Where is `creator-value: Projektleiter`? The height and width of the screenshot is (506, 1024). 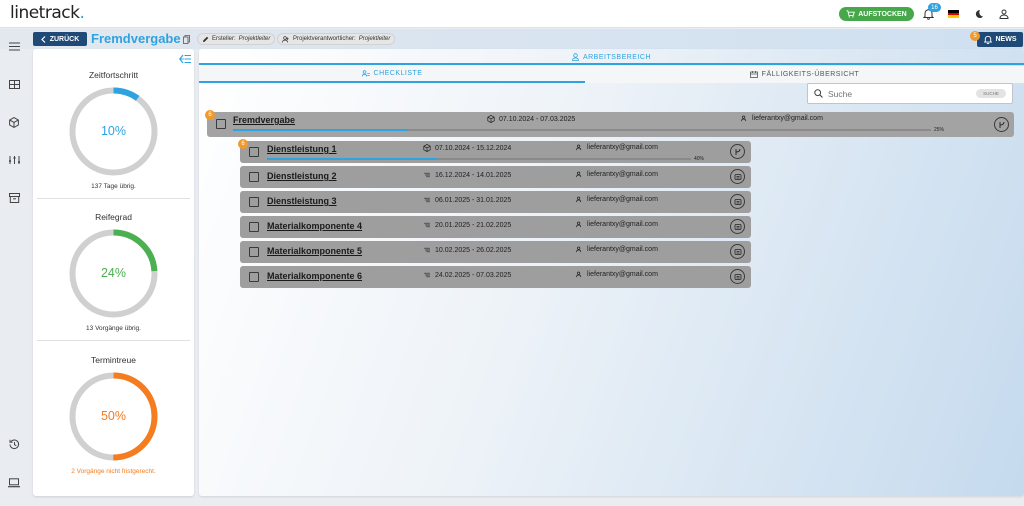
creator-value: Projektleiter is located at coordinates (254, 39).